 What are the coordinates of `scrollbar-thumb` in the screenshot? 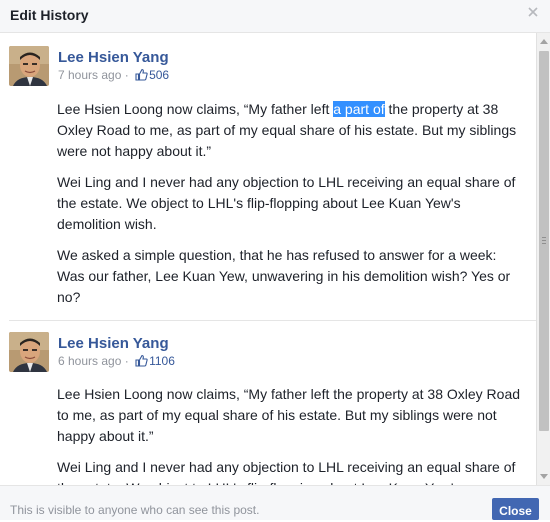 It's located at (544, 241).